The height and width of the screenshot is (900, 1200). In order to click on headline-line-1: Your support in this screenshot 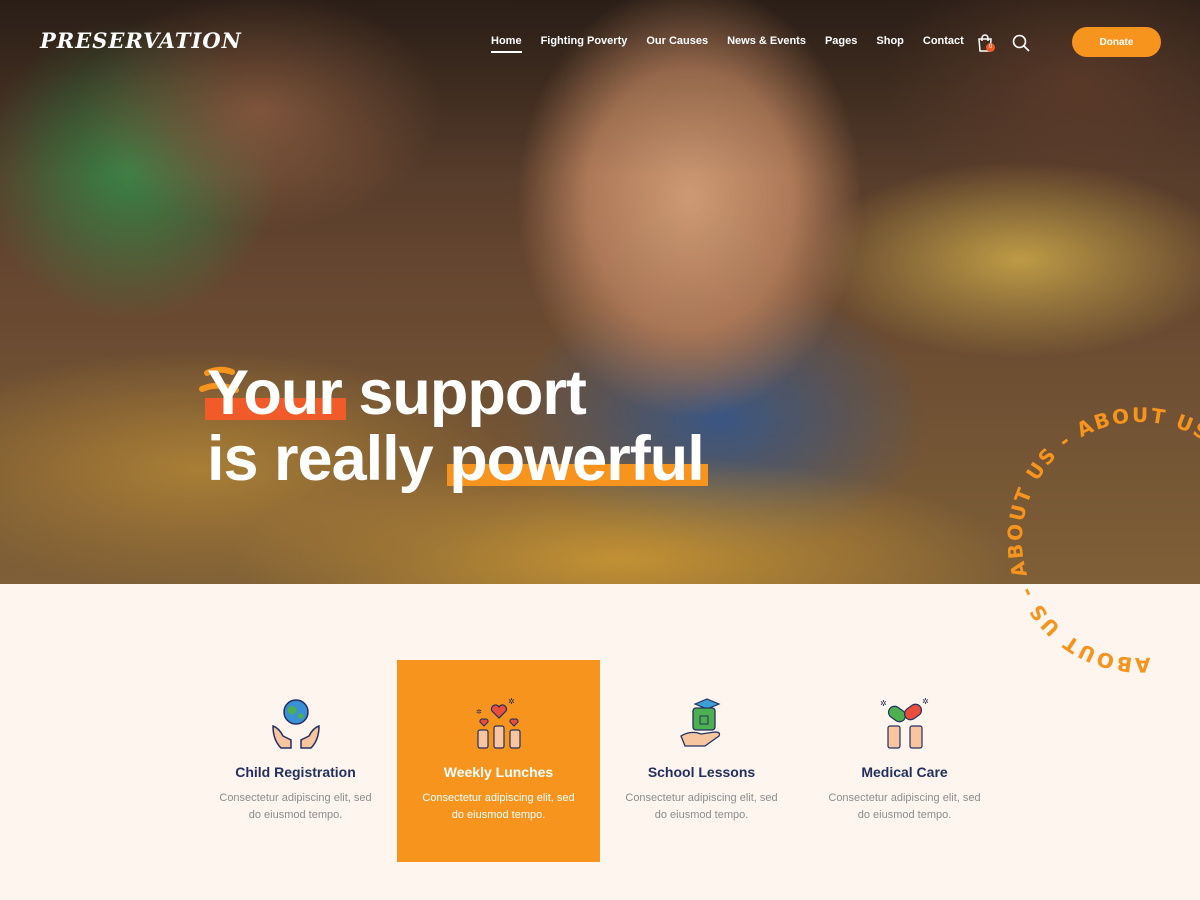, I will do `click(454, 393)`.